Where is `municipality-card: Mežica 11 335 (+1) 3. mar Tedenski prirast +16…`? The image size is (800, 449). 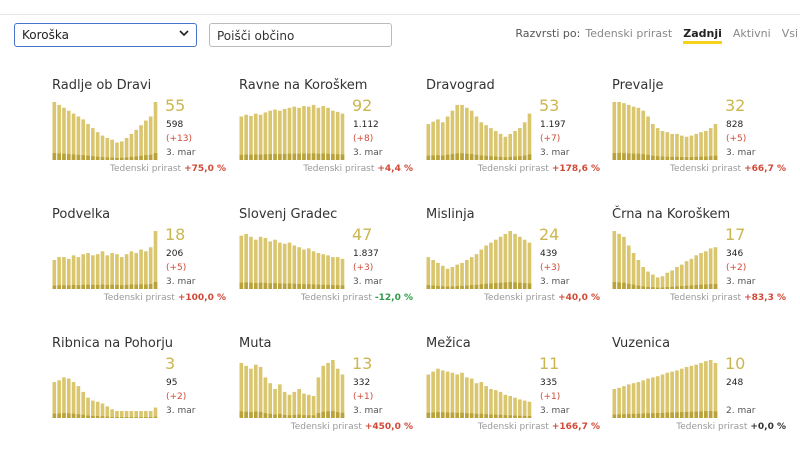
municipality-card: Mežica 11 335 (+1) 3. mar Tedenski prirast +16… is located at coordinates (516, 391).